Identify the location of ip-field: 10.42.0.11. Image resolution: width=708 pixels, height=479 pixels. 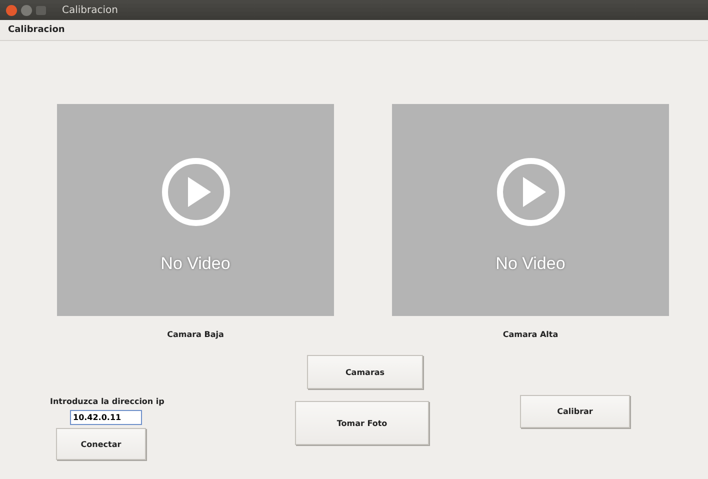
(106, 417).